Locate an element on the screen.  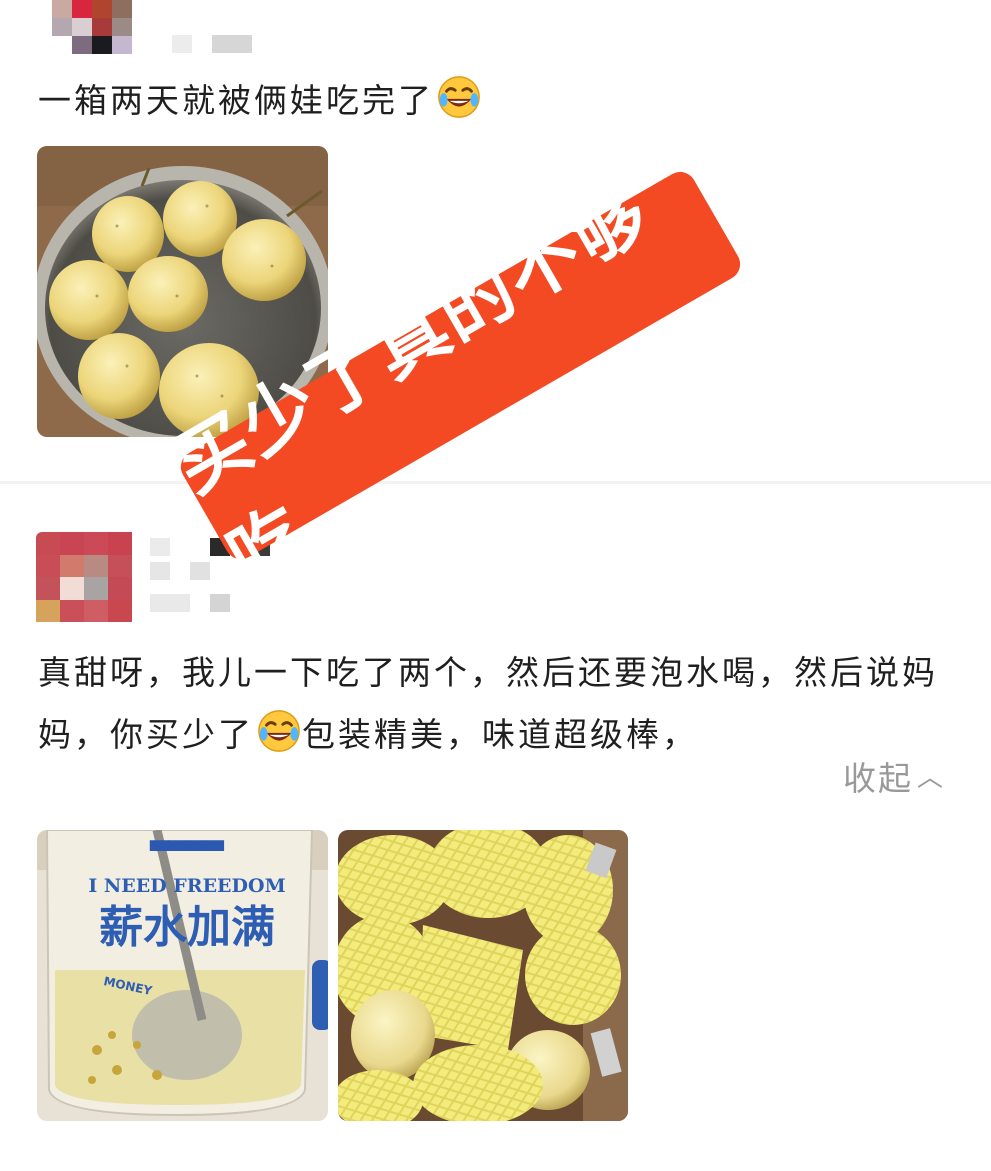
cup-text-cn: 薪水加满 is located at coordinates (187, 927).